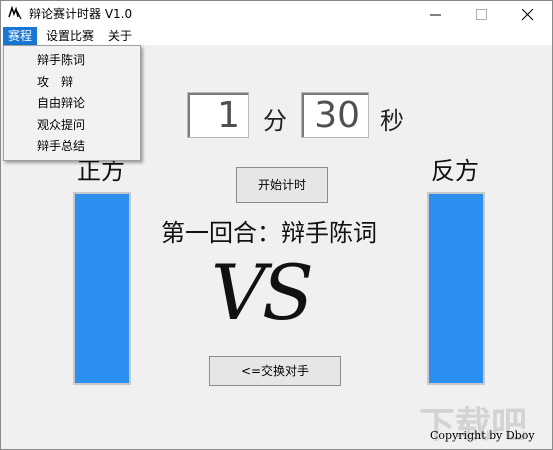  Describe the element at coordinates (275, 371) in the screenshot. I see `swap-sides-button: <=交换对手` at that location.